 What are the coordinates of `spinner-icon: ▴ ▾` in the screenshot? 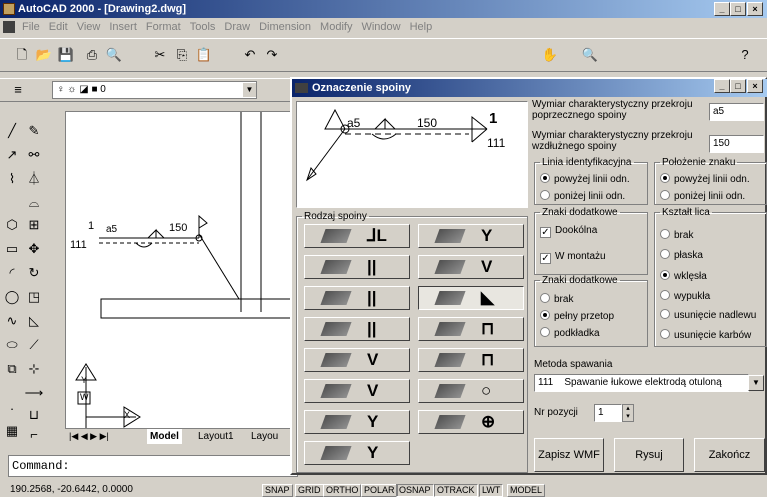 It's located at (628, 413).